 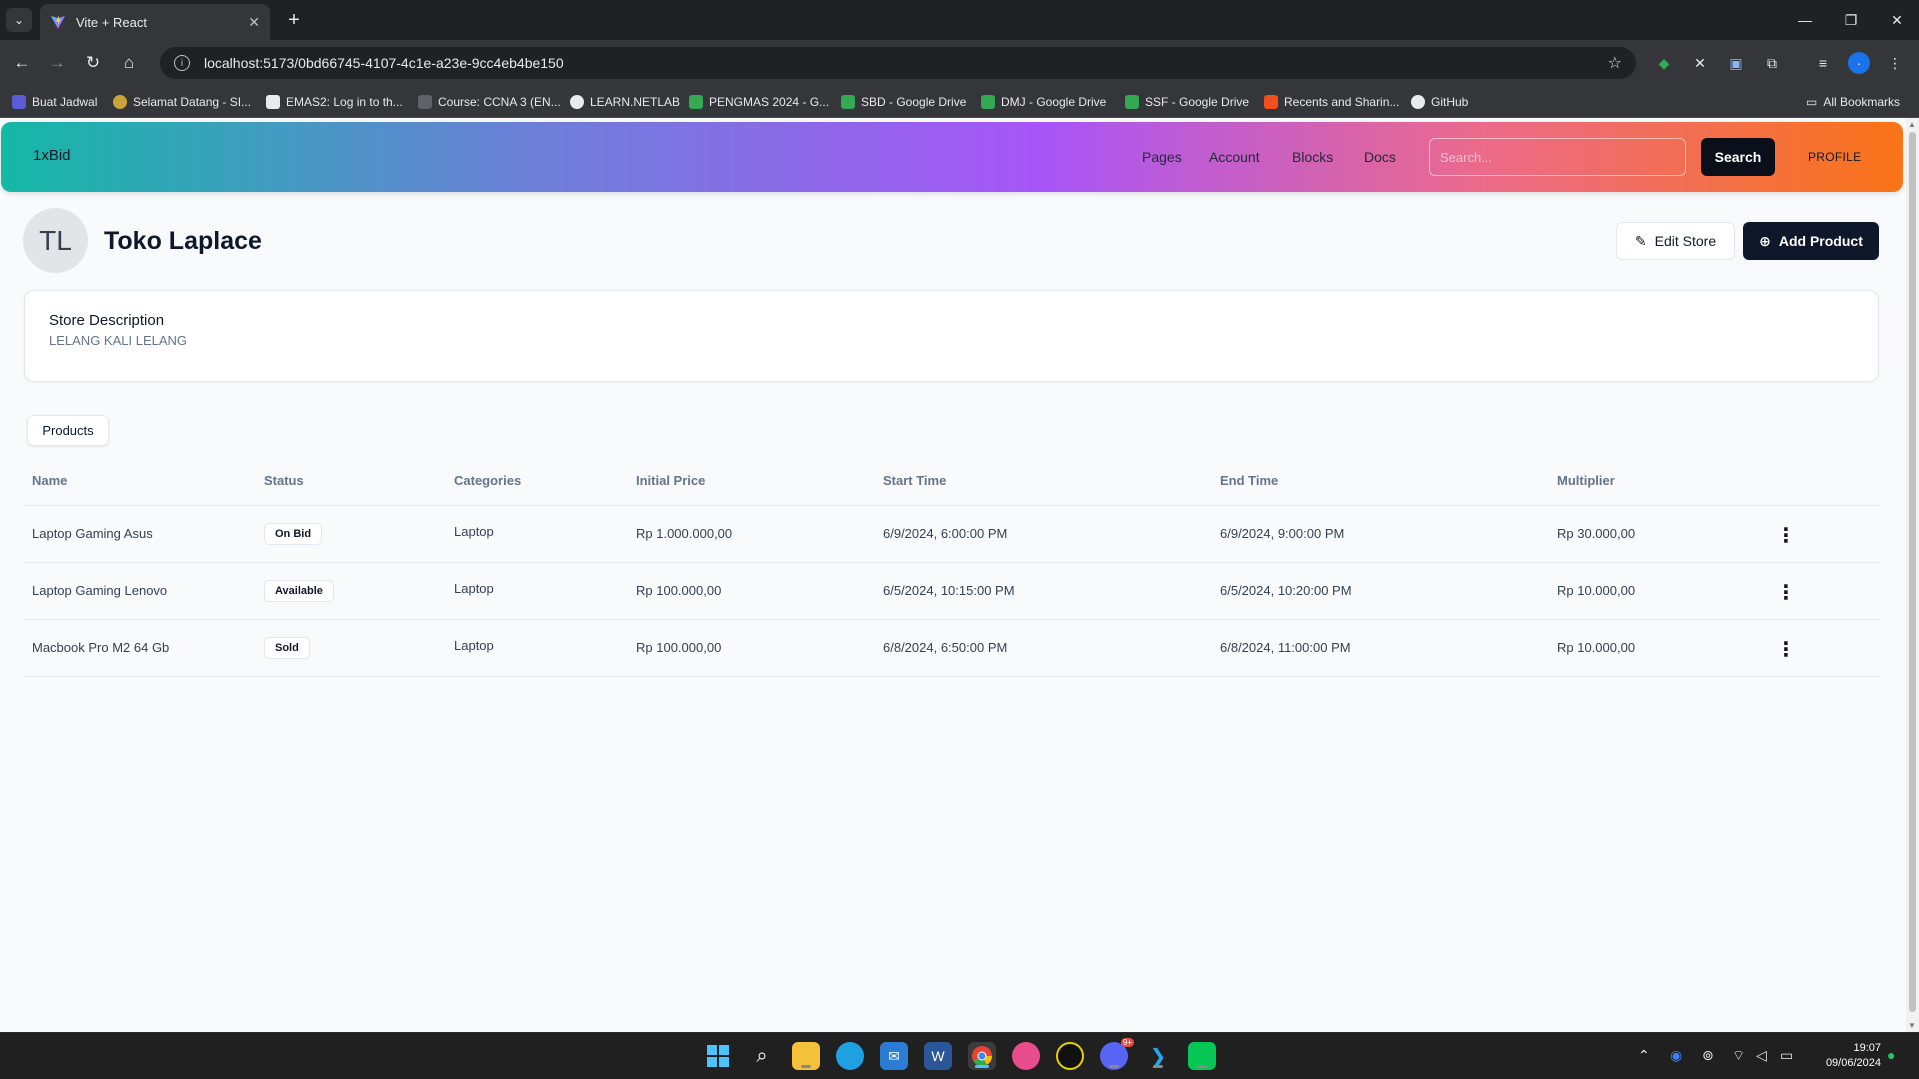 What do you see at coordinates (1853, 102) in the screenshot?
I see `all-bookmarks: ▭ All Bookmarks` at bounding box center [1853, 102].